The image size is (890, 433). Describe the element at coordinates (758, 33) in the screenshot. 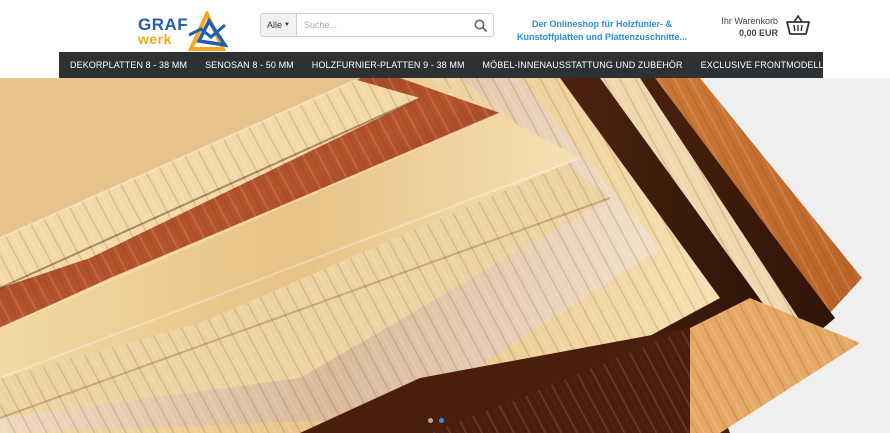

I see `cart-total: 0,00 EUR` at that location.